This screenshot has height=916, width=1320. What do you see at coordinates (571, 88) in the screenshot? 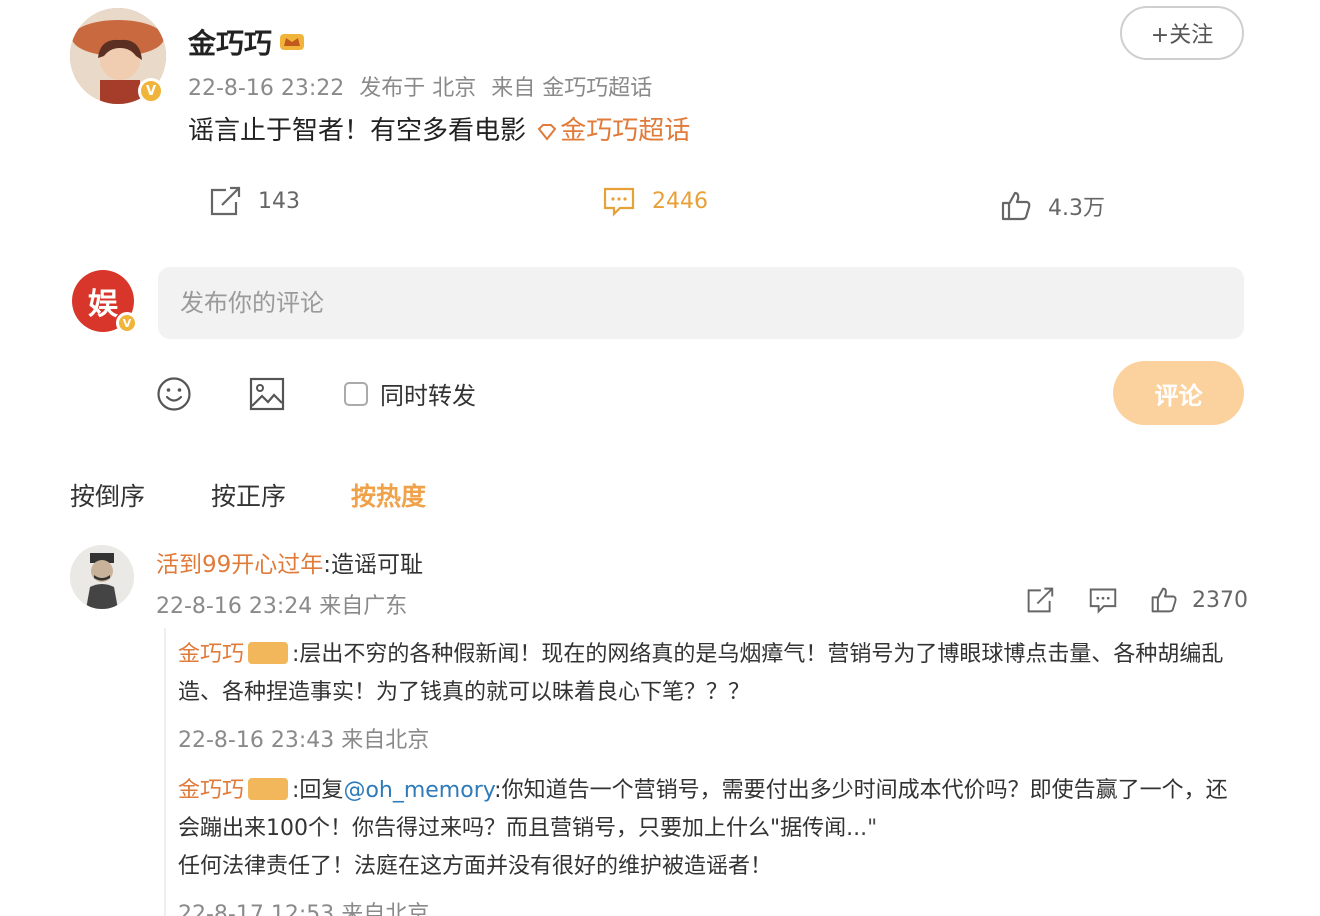
I see `post-source: 来自 金巧巧超话` at bounding box center [571, 88].